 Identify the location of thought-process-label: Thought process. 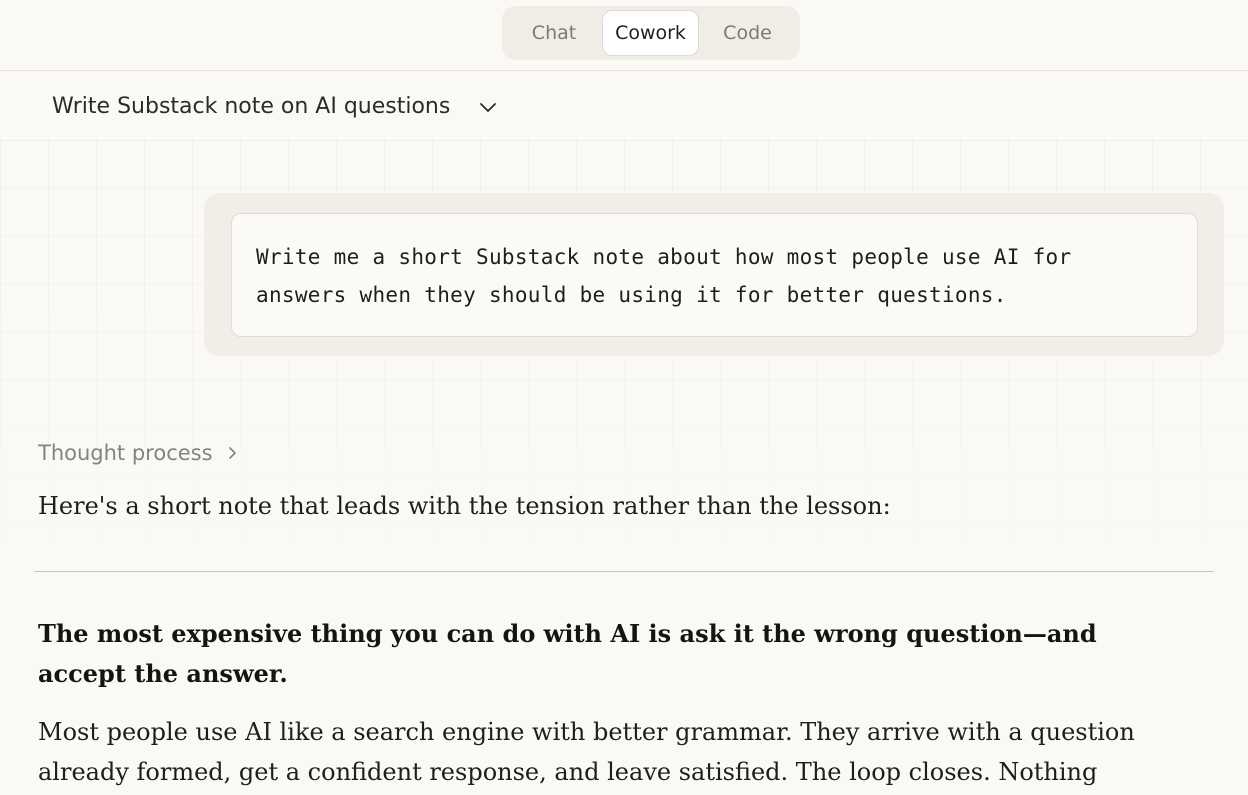
(125, 453).